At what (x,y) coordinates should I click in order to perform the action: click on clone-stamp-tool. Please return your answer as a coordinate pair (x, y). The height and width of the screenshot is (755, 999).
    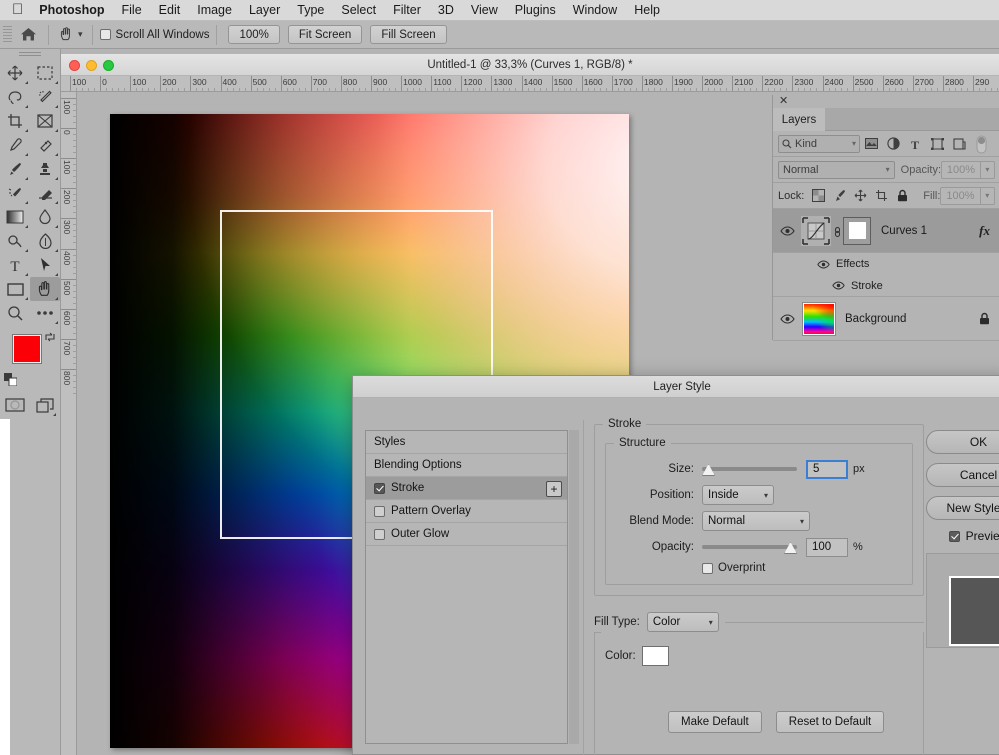
    Looking at the image, I should click on (45, 169).